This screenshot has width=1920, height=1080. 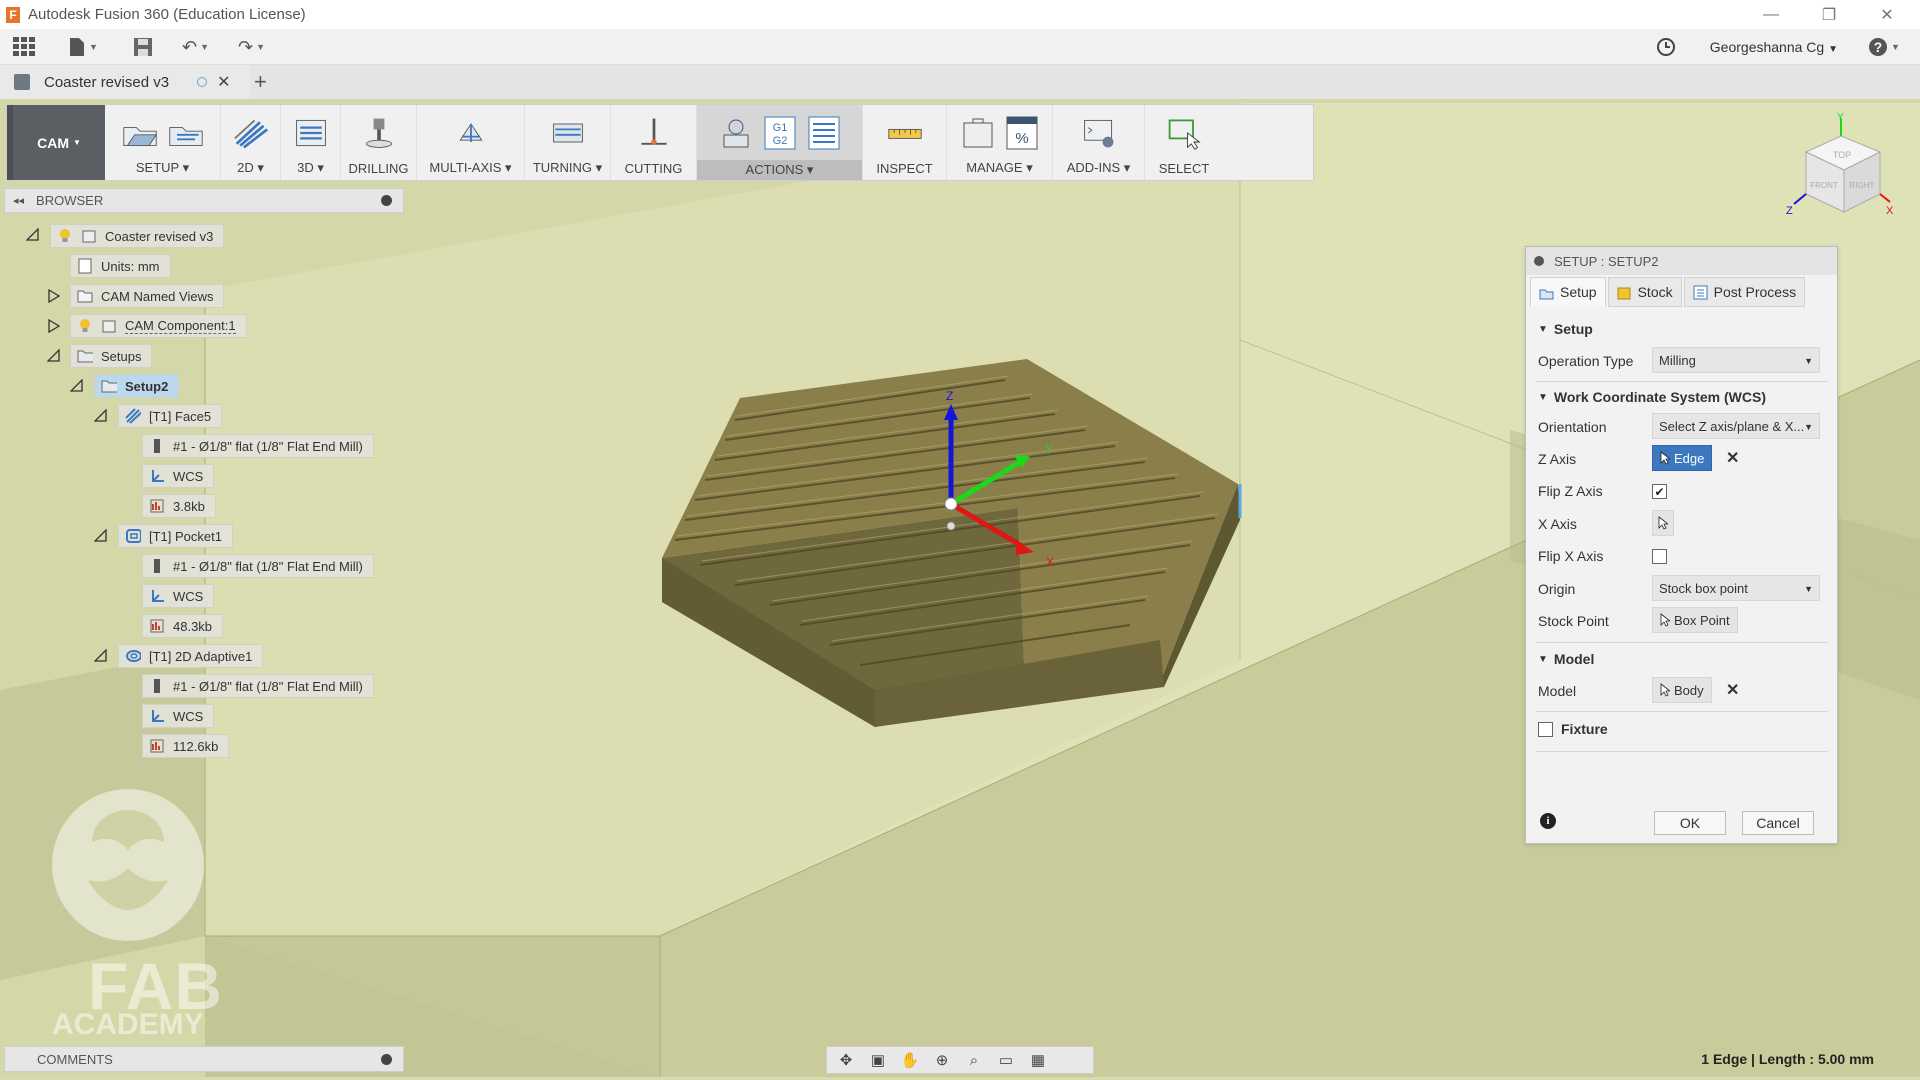 What do you see at coordinates (654, 133) in the screenshot?
I see `cutting-icon` at bounding box center [654, 133].